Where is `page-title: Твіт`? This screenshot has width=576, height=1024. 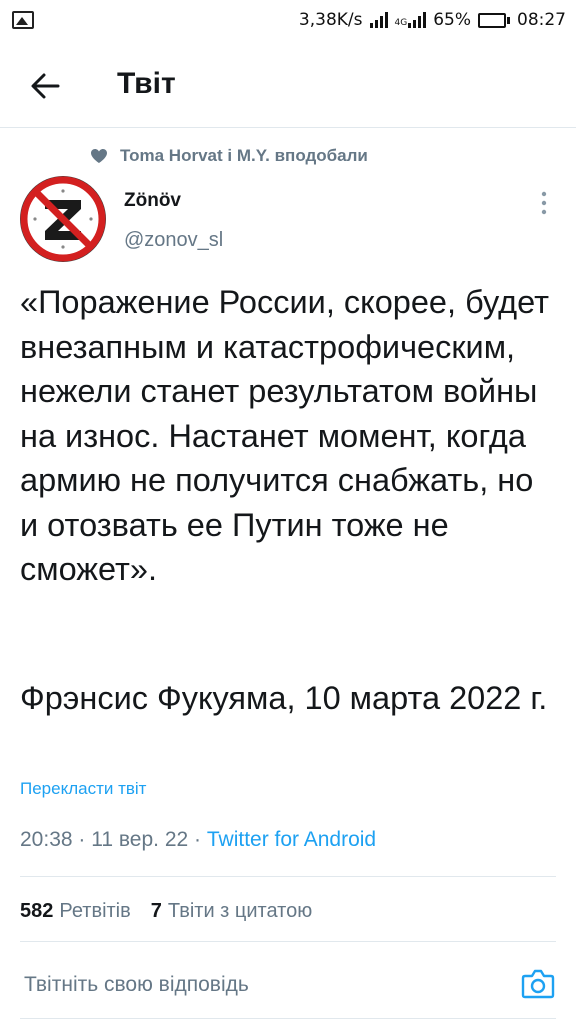
page-title: Твіт is located at coordinates (146, 83).